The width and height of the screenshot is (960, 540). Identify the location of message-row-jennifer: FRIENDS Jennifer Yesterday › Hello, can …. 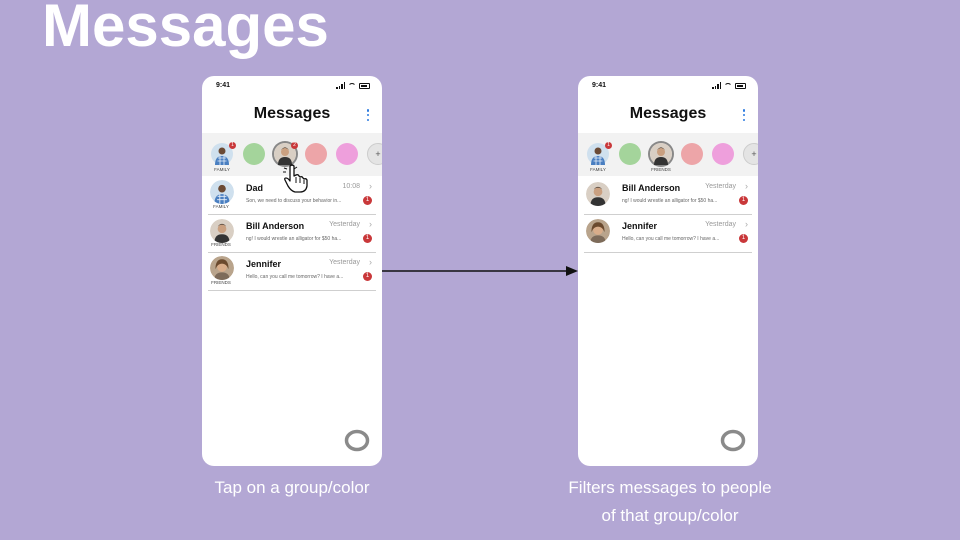
(292, 271).